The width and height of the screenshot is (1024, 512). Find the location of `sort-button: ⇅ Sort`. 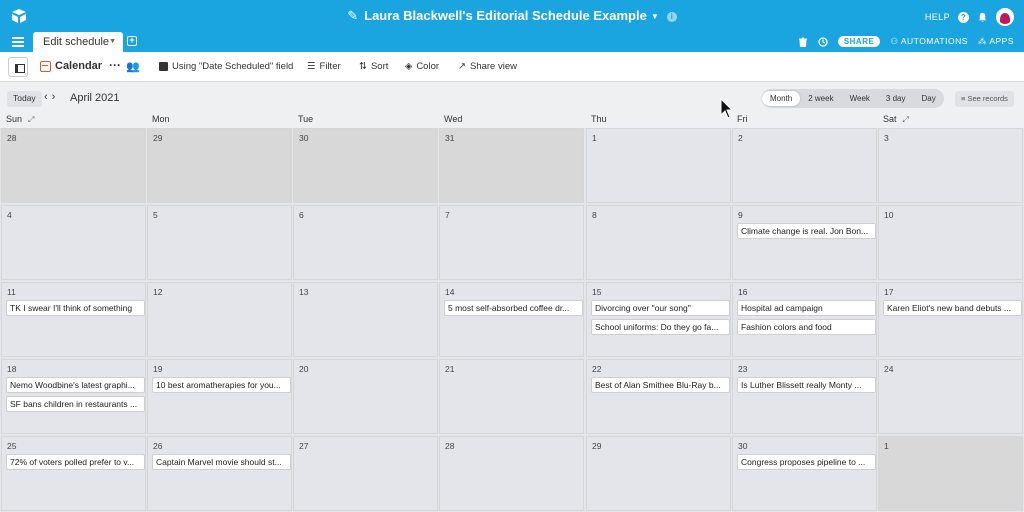

sort-button: ⇅ Sort is located at coordinates (373, 66).